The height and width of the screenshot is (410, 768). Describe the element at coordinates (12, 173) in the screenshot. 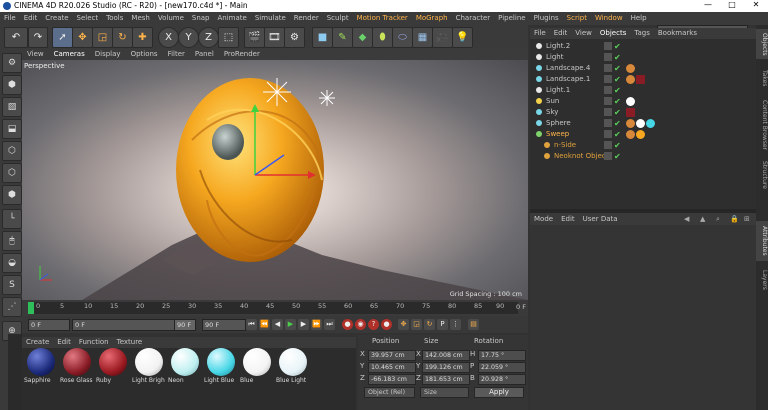

I see `edges-mode-icon: ⬡` at that location.